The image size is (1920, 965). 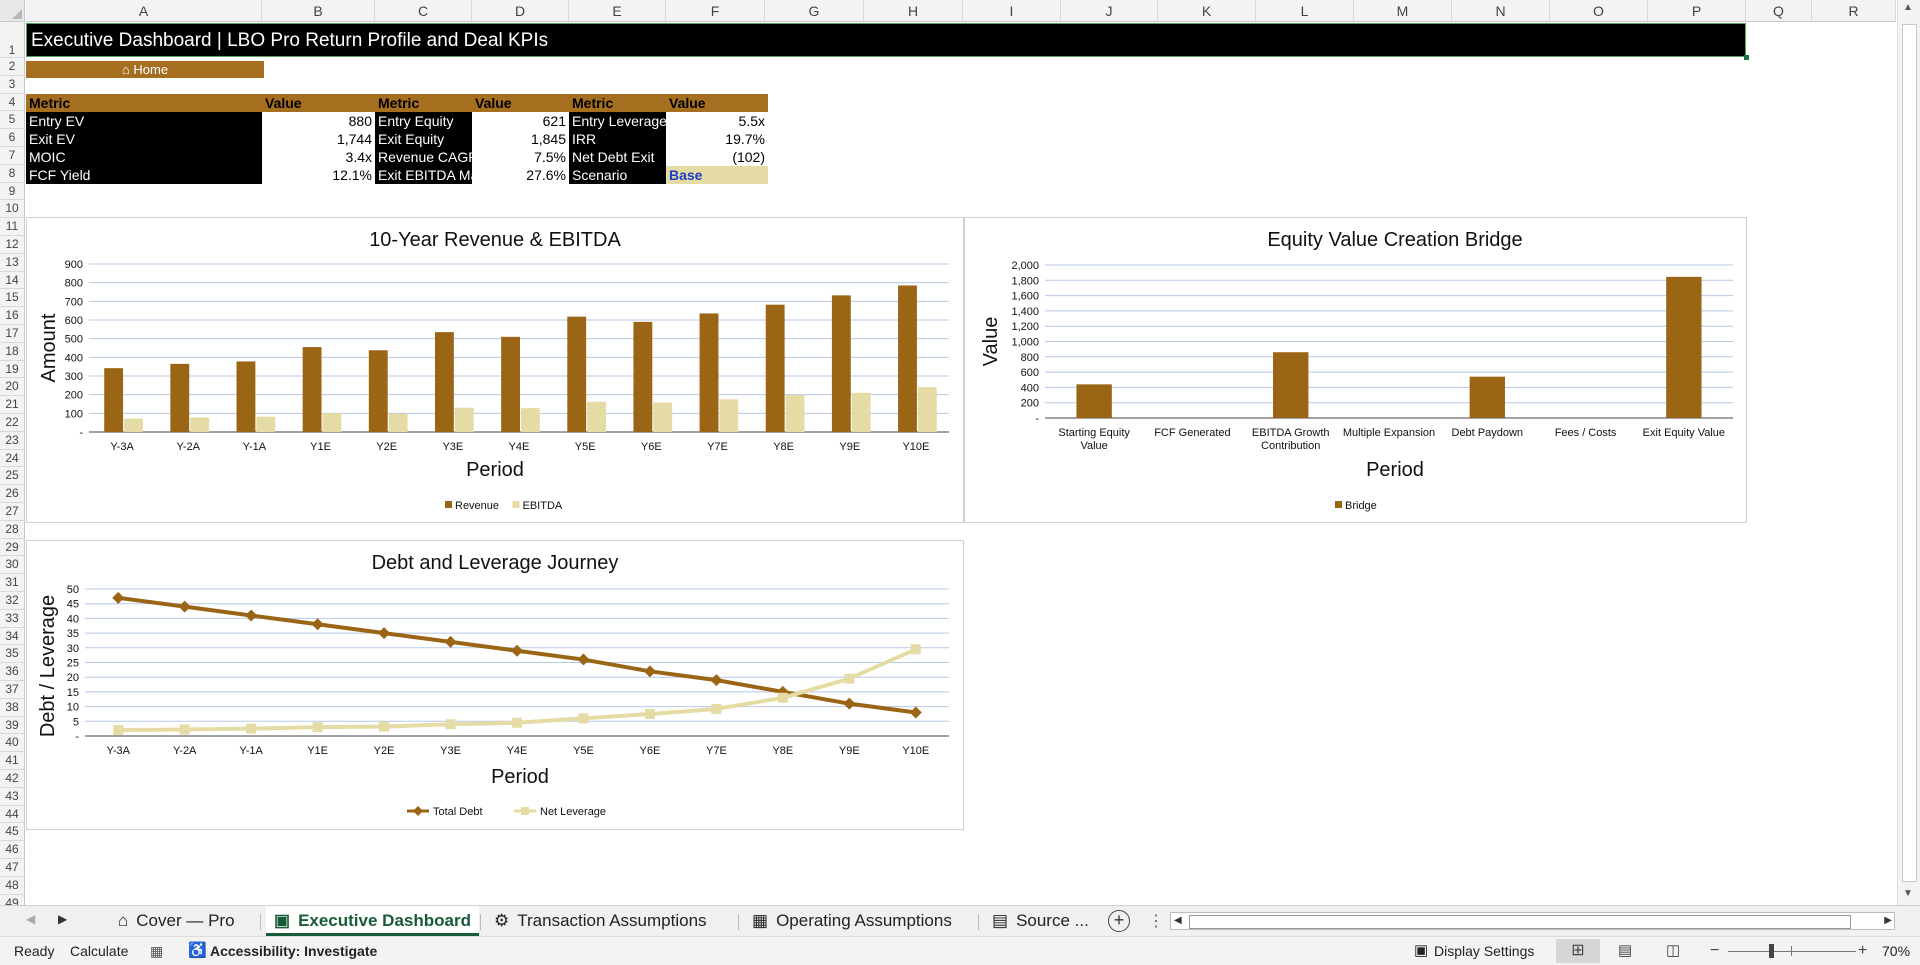 What do you see at coordinates (1501, 11) in the screenshot?
I see `column-header-n: N` at bounding box center [1501, 11].